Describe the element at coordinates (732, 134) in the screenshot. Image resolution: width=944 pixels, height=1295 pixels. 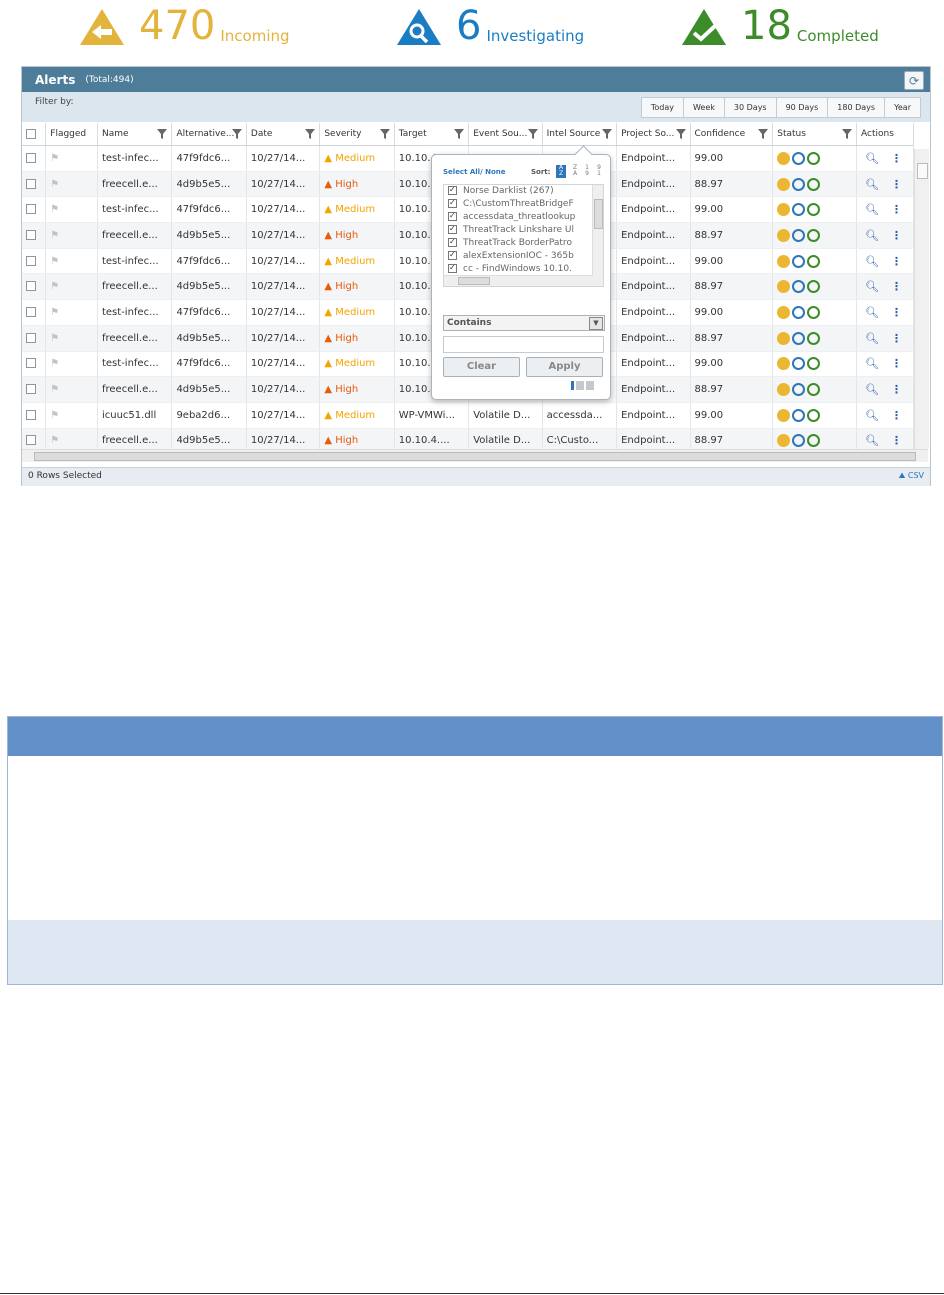
I see `column-header-confidence: Confidence` at that location.